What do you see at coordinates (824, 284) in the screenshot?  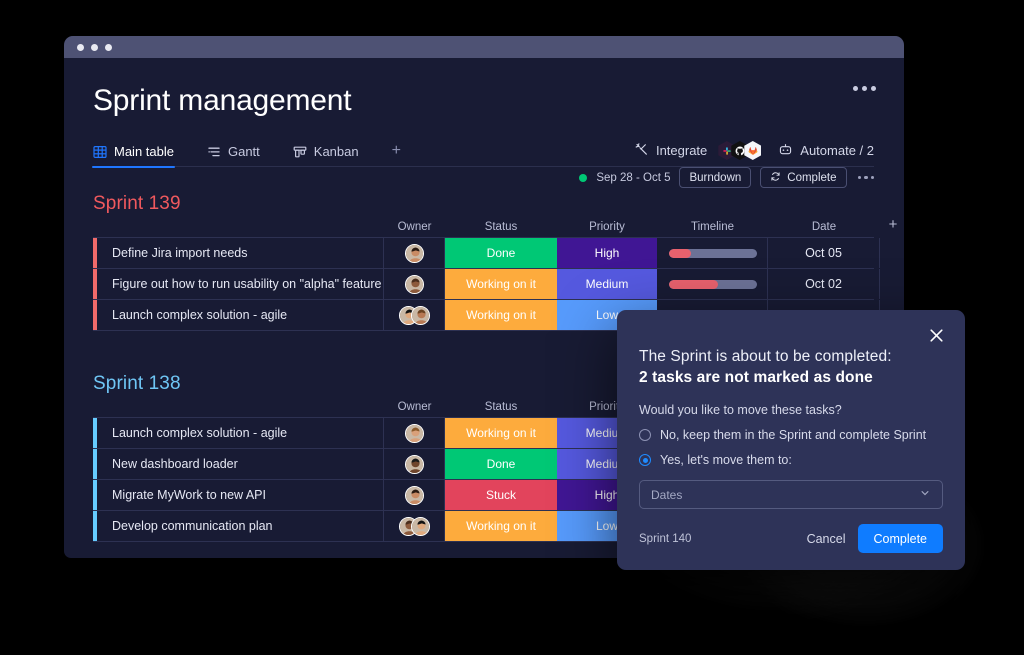 I see `cell-date: Oct 02` at bounding box center [824, 284].